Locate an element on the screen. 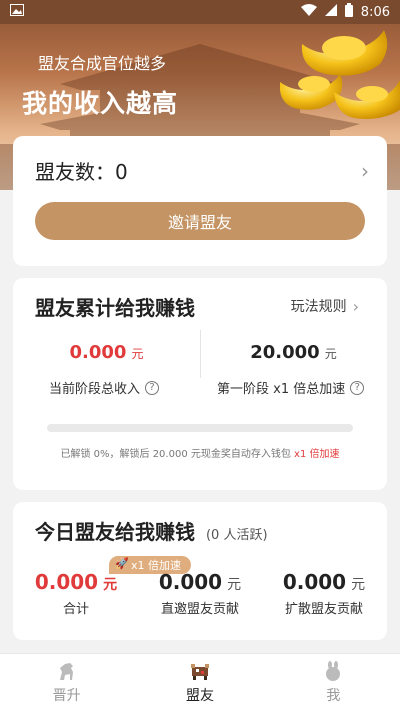 Image resolution: width=400 pixels, height=711 pixels. rules-link: 玩法规则 › is located at coordinates (325, 306).